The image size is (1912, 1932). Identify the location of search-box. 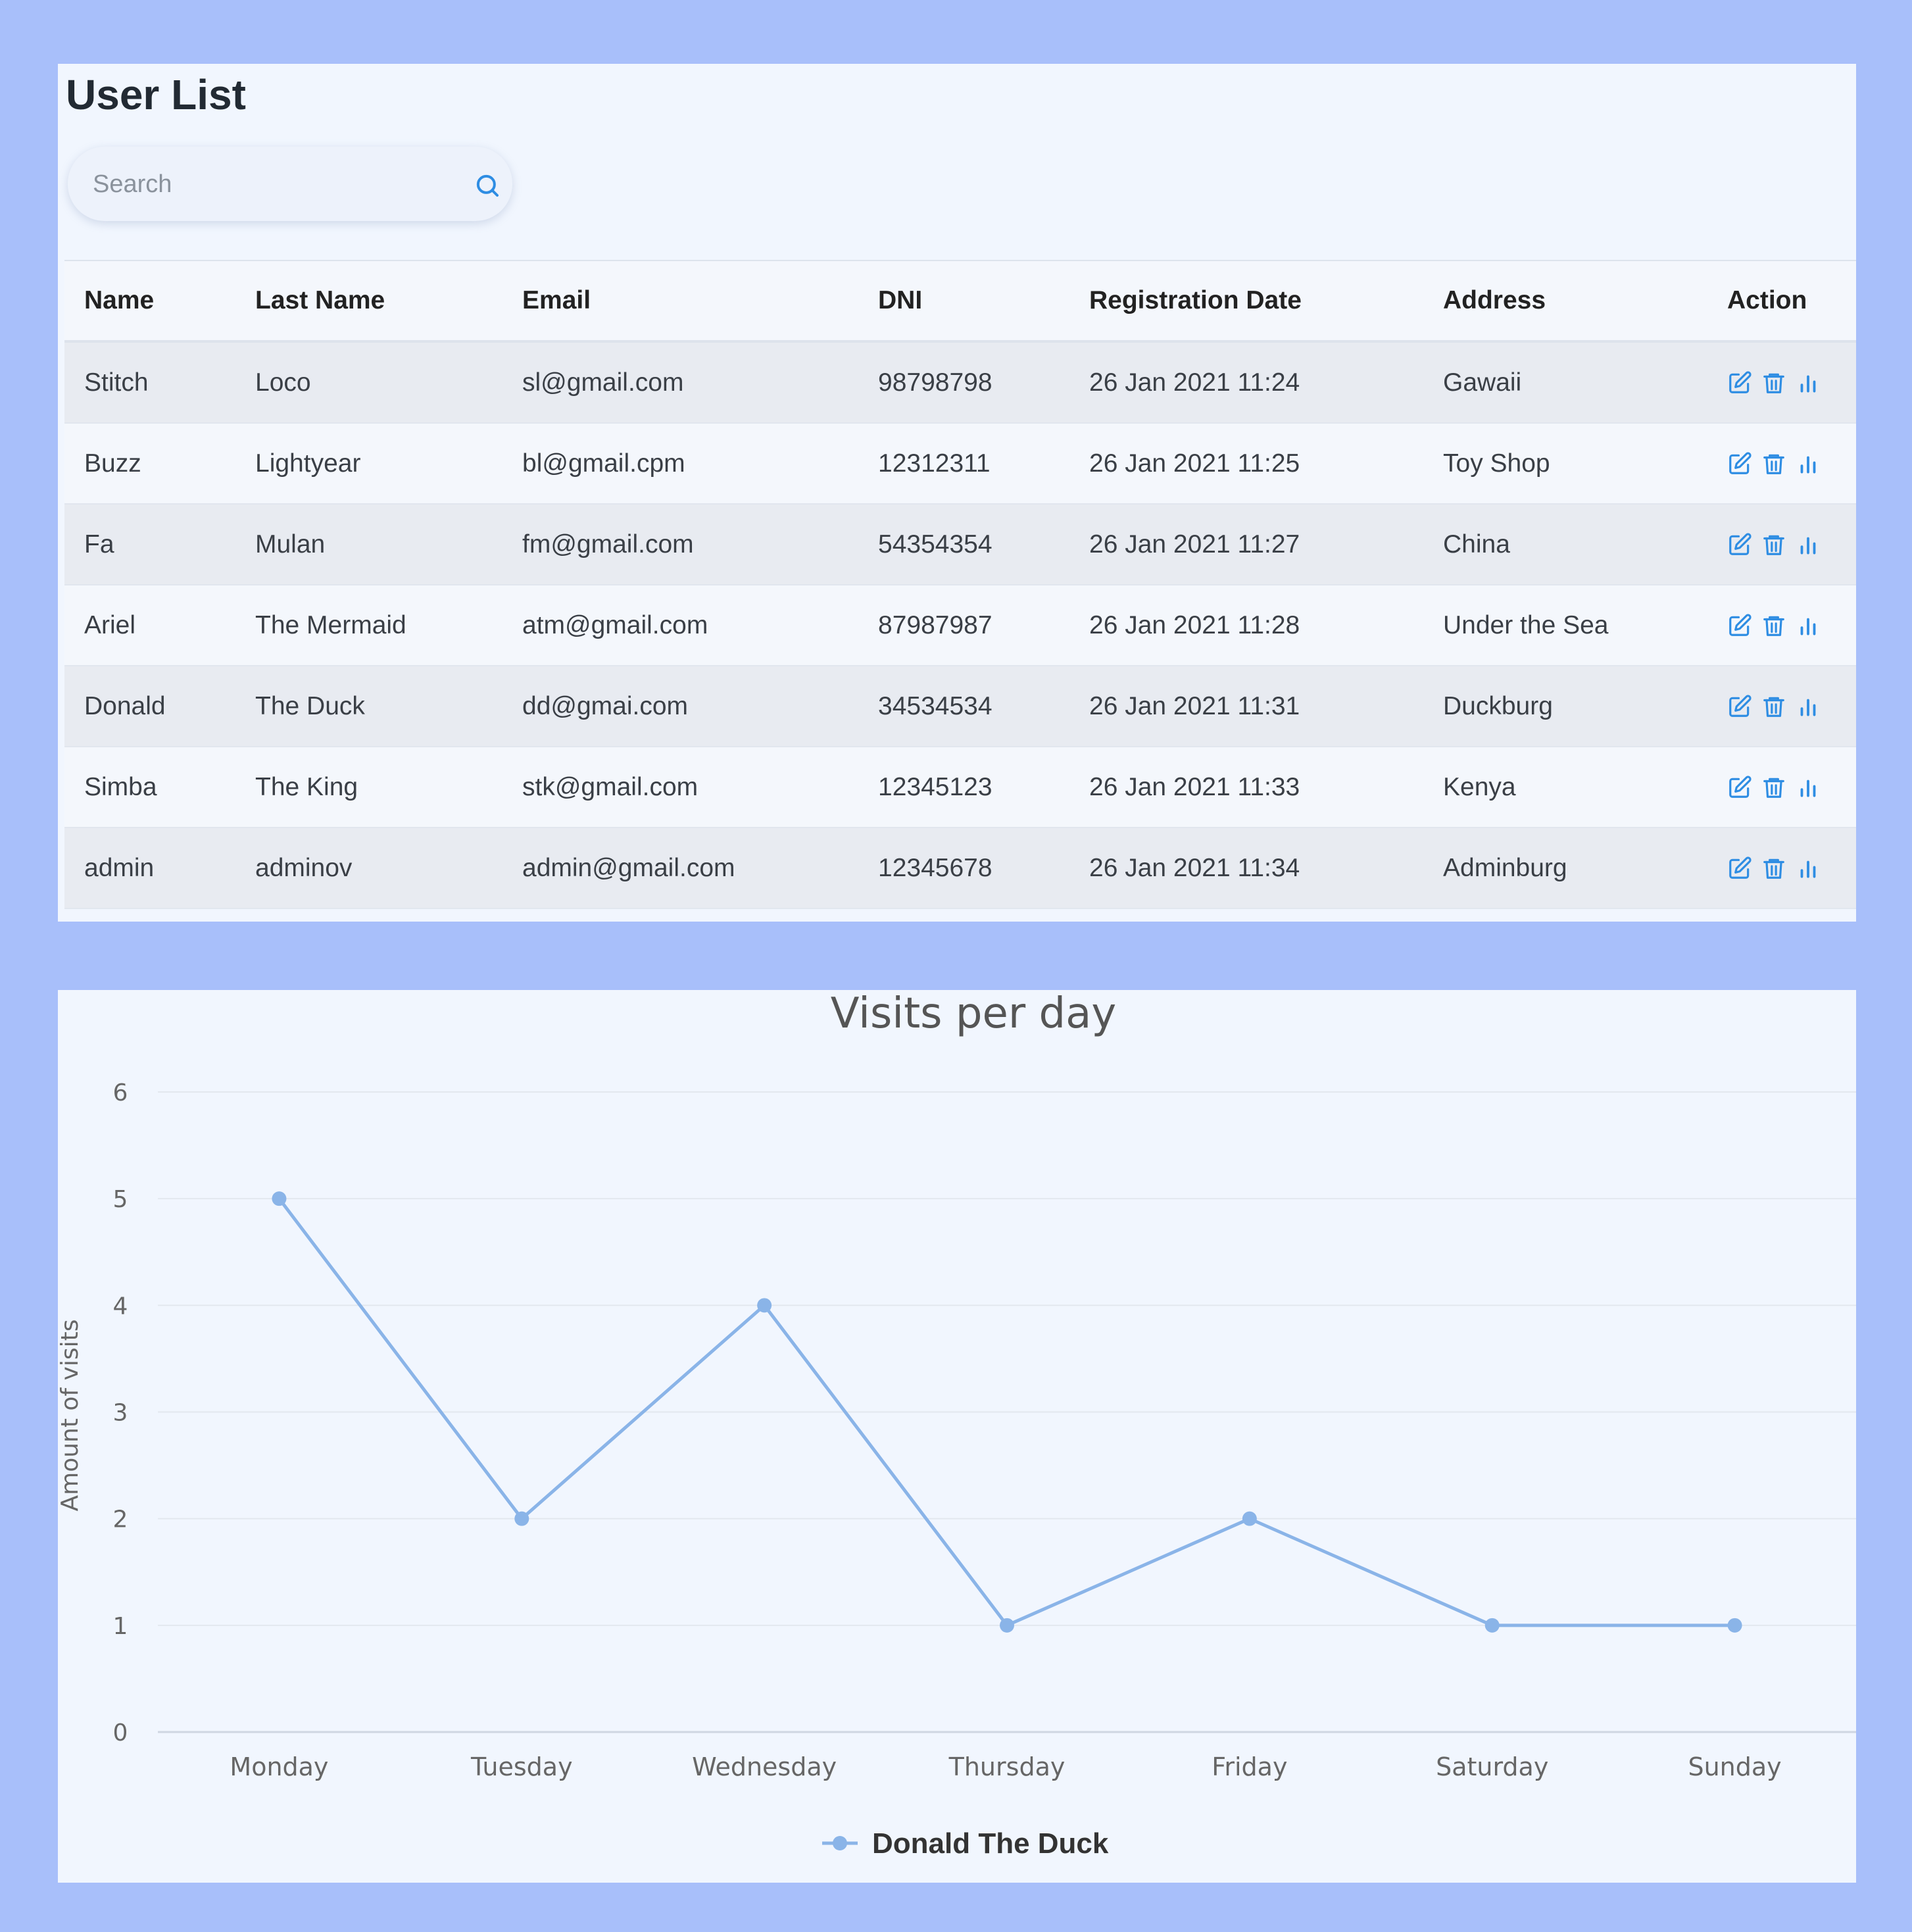
(290, 184).